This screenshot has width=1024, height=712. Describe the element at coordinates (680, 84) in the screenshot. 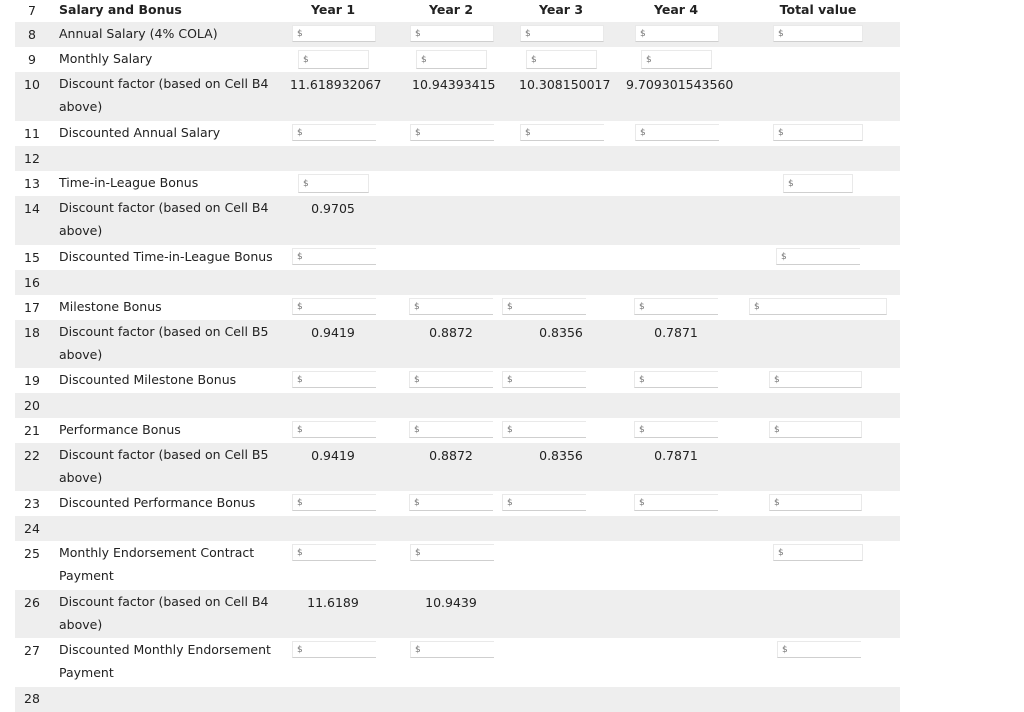

I see `discount-factor-year-4: 9.709301543560` at that location.